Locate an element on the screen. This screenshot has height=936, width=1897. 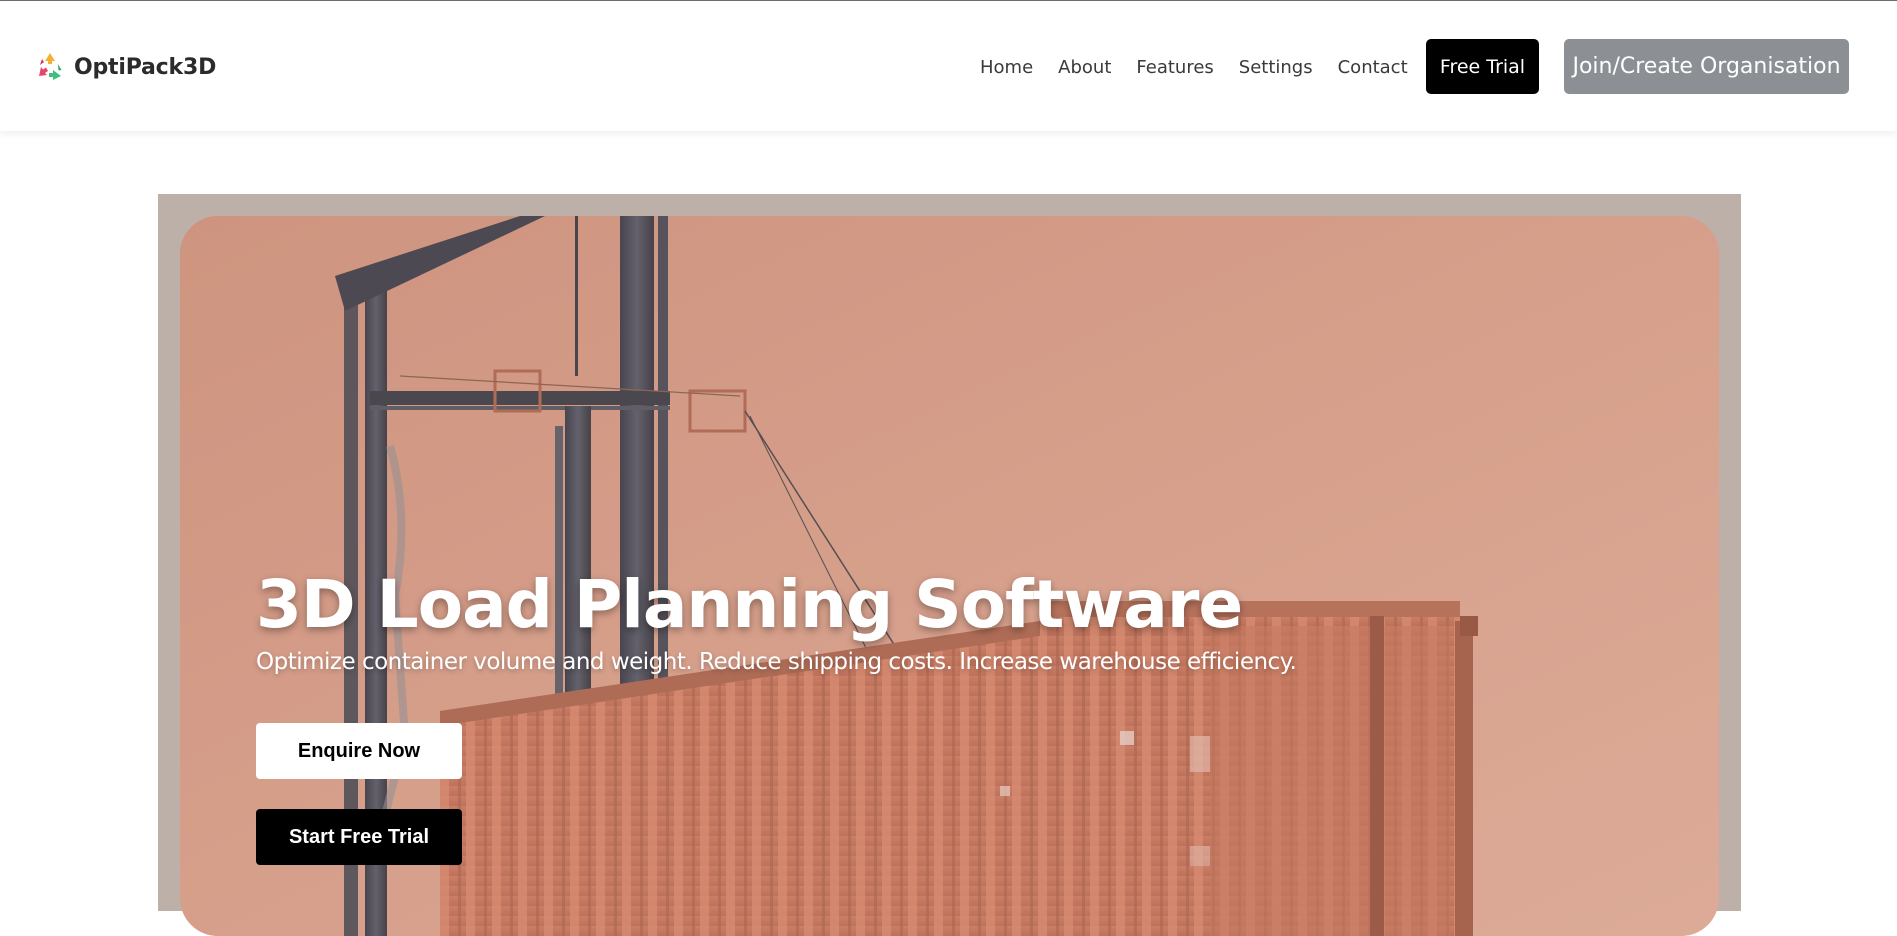
enquire-now-button: Enquire Now is located at coordinates (359, 751).